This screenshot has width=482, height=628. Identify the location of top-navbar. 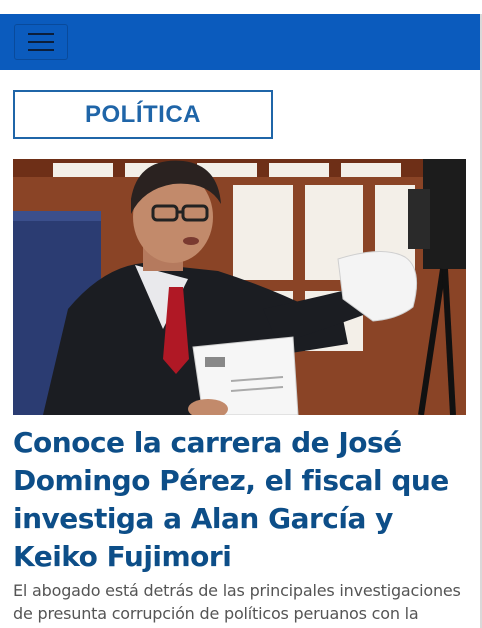
(240, 42).